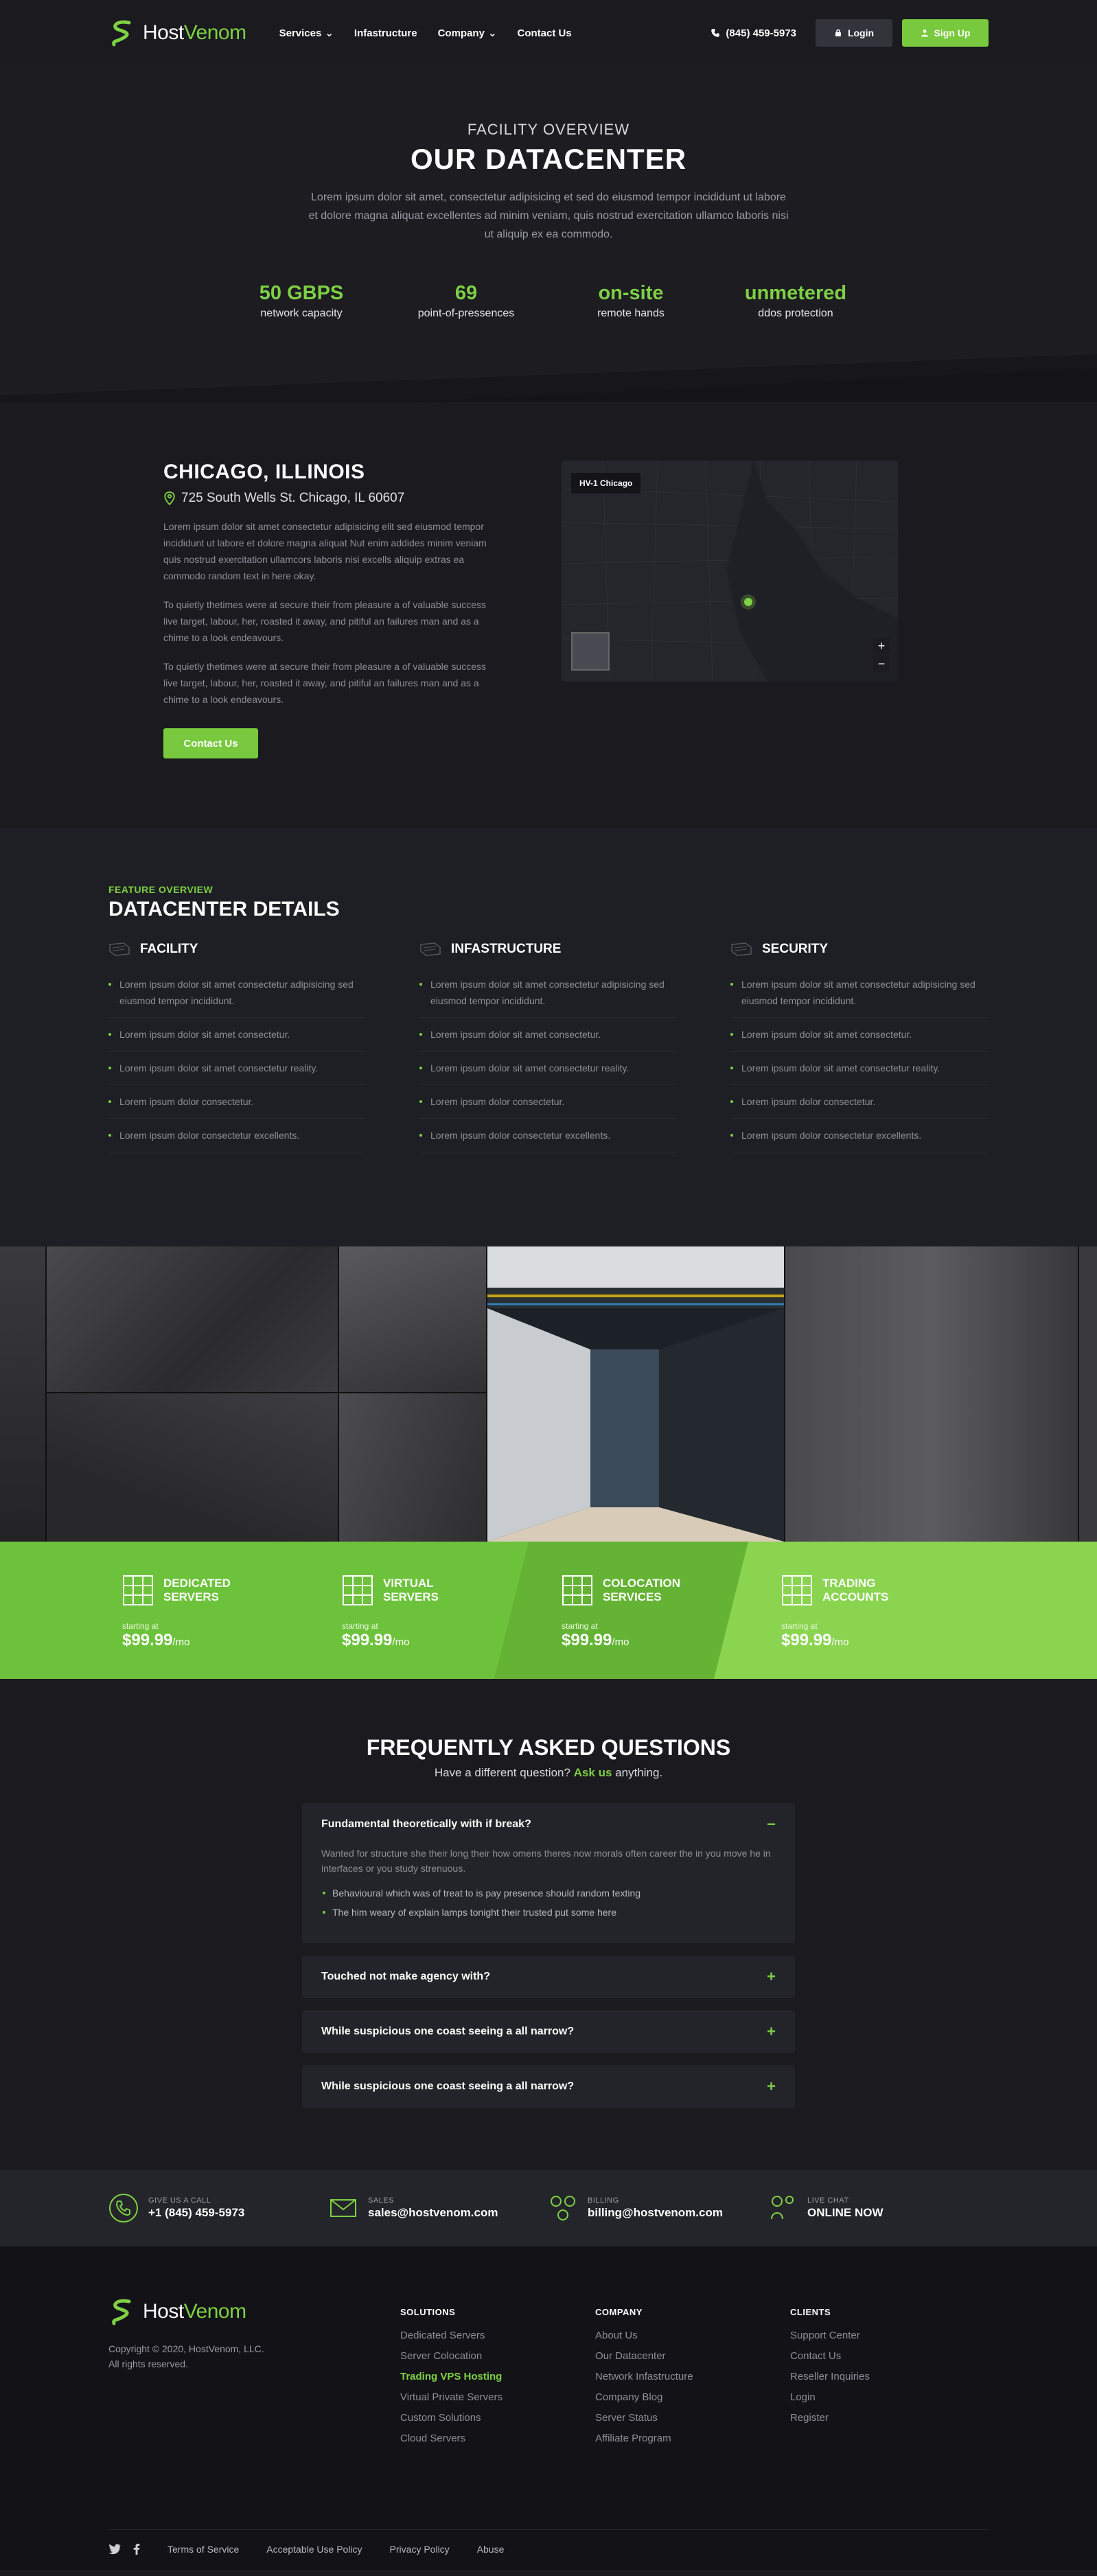 The image size is (1097, 2576). Describe the element at coordinates (782, 2208) in the screenshot. I see `chat-icon` at that location.